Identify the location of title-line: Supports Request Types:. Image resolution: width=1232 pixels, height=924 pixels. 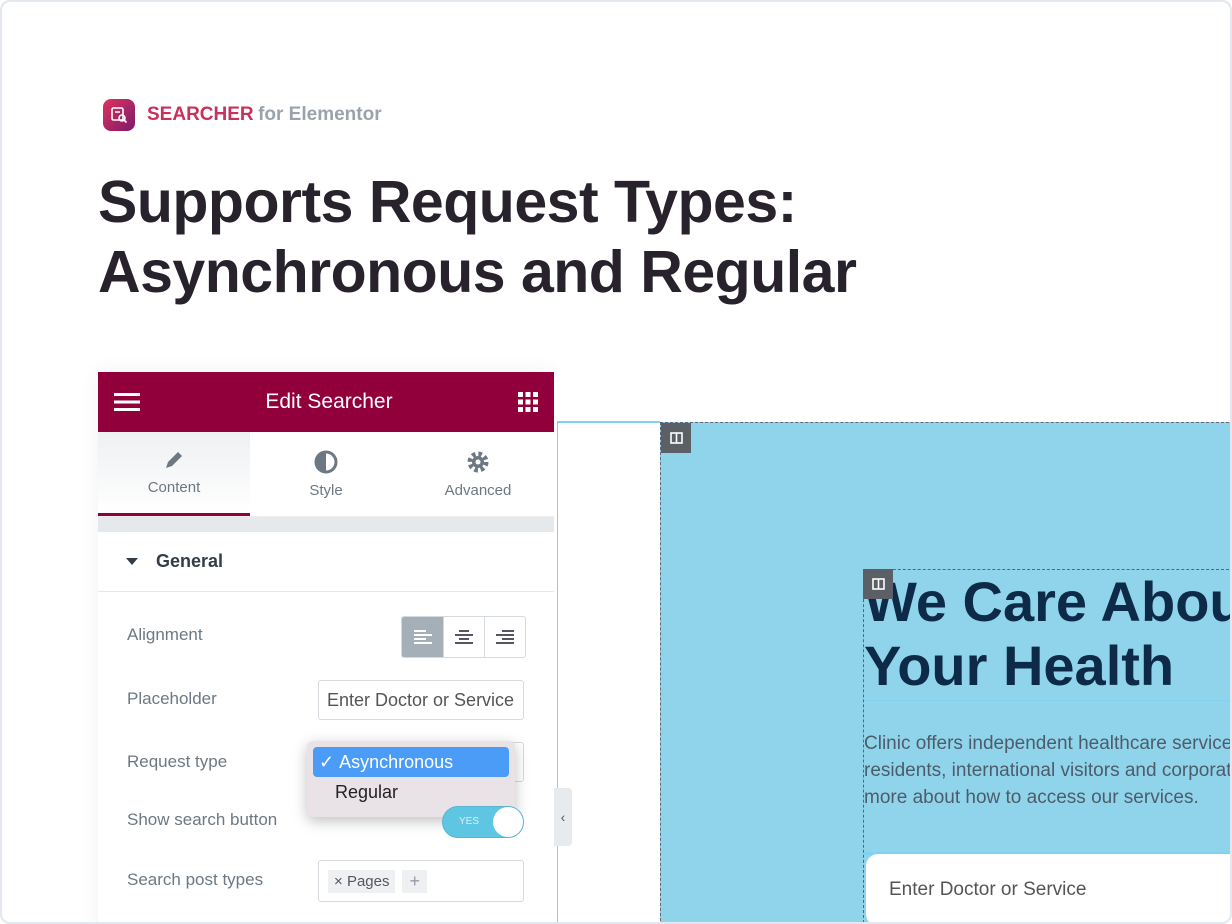
(447, 202).